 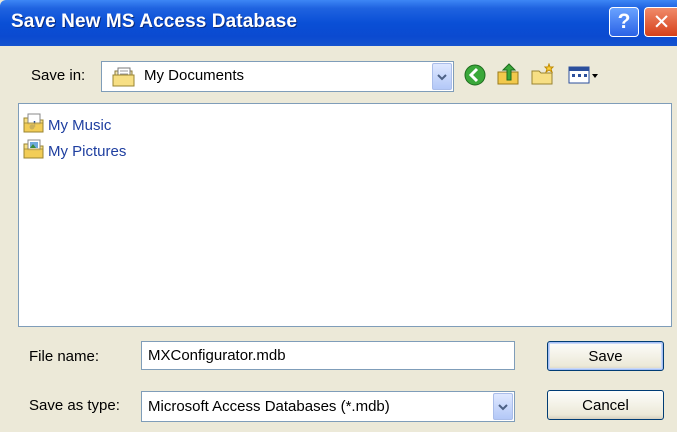 I want to click on back-button, so click(x=475, y=77).